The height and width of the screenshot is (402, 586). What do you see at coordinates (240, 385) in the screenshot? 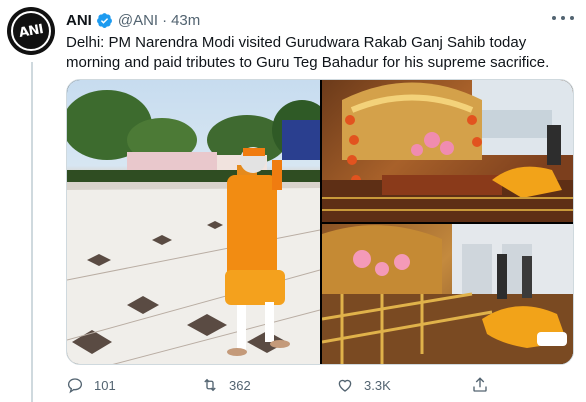
I see `retweet-count: 362` at bounding box center [240, 385].